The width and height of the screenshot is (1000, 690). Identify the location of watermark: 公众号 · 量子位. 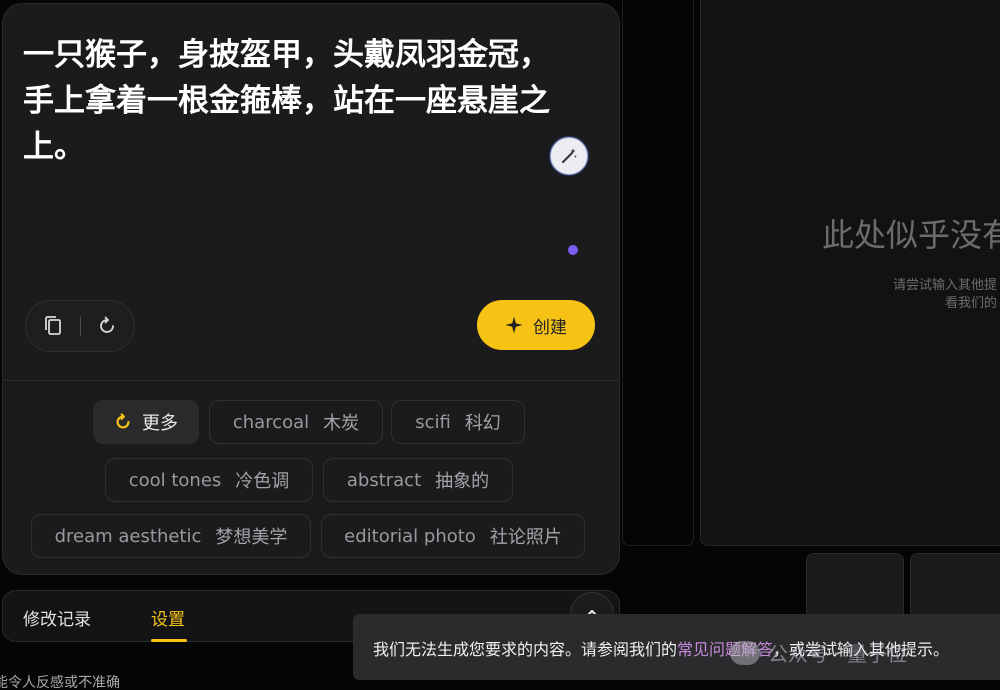
(818, 652).